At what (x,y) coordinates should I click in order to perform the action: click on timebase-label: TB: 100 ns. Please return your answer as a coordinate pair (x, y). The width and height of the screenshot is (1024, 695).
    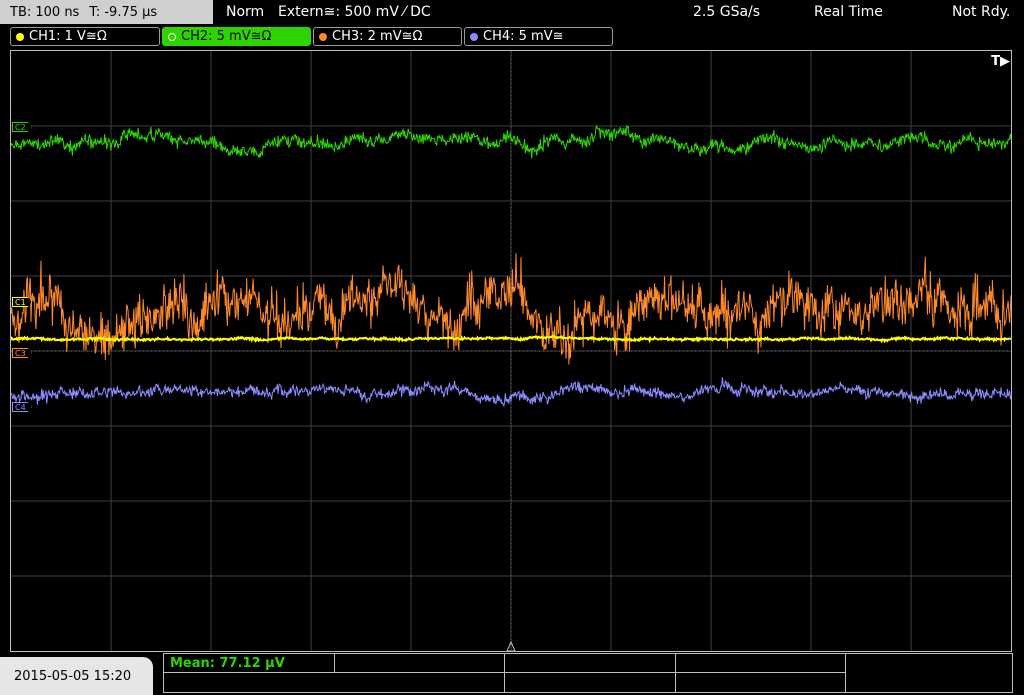
    Looking at the image, I should click on (44, 12).